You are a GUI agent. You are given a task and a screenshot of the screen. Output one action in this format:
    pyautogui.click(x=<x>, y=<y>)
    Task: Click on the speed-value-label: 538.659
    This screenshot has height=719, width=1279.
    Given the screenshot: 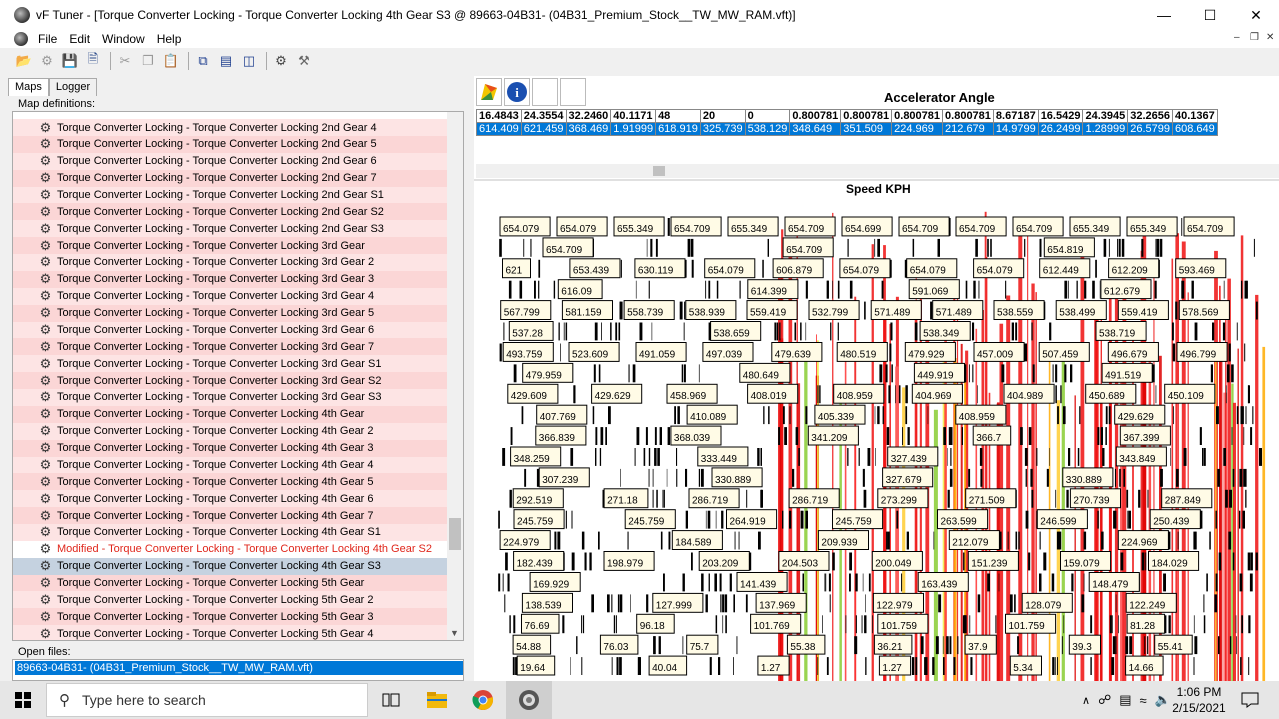 What is the action you would take?
    pyautogui.click(x=736, y=331)
    